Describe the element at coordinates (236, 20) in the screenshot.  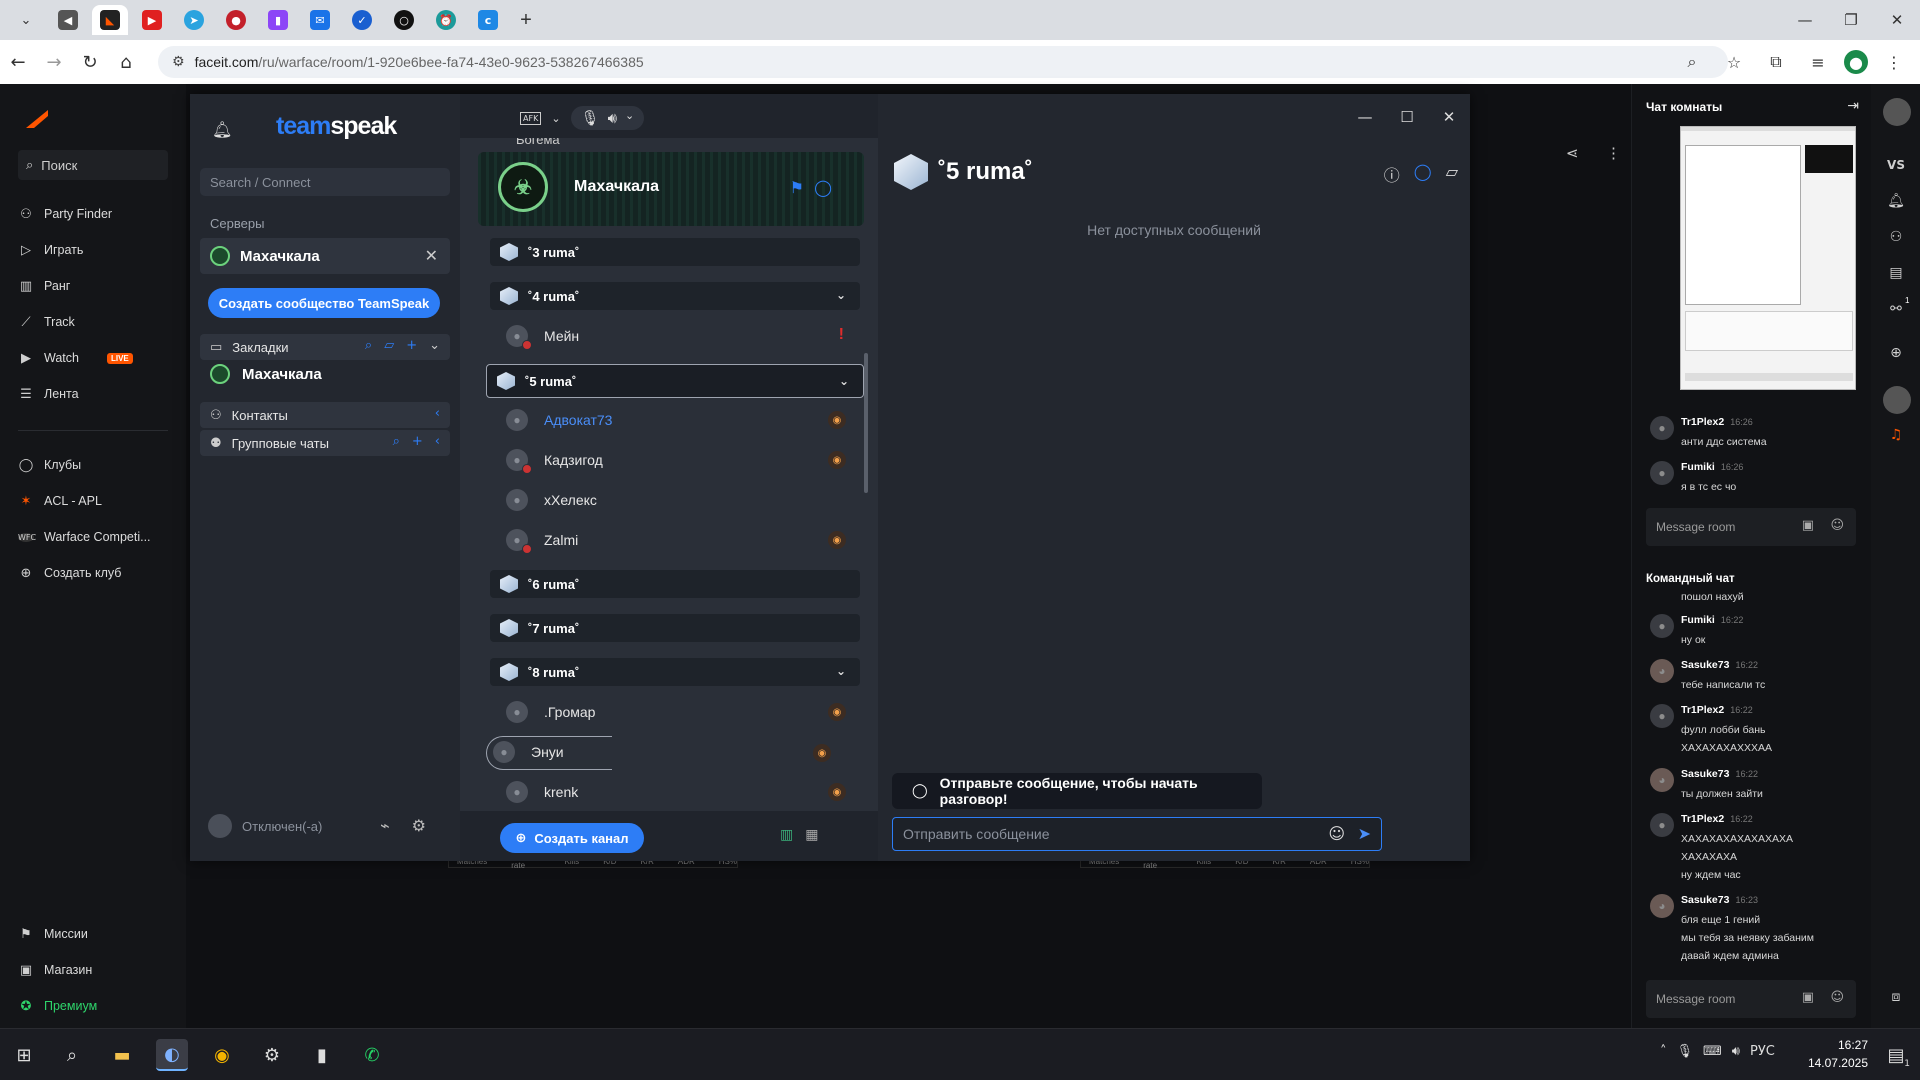
I see `tab-red-app: ●` at that location.